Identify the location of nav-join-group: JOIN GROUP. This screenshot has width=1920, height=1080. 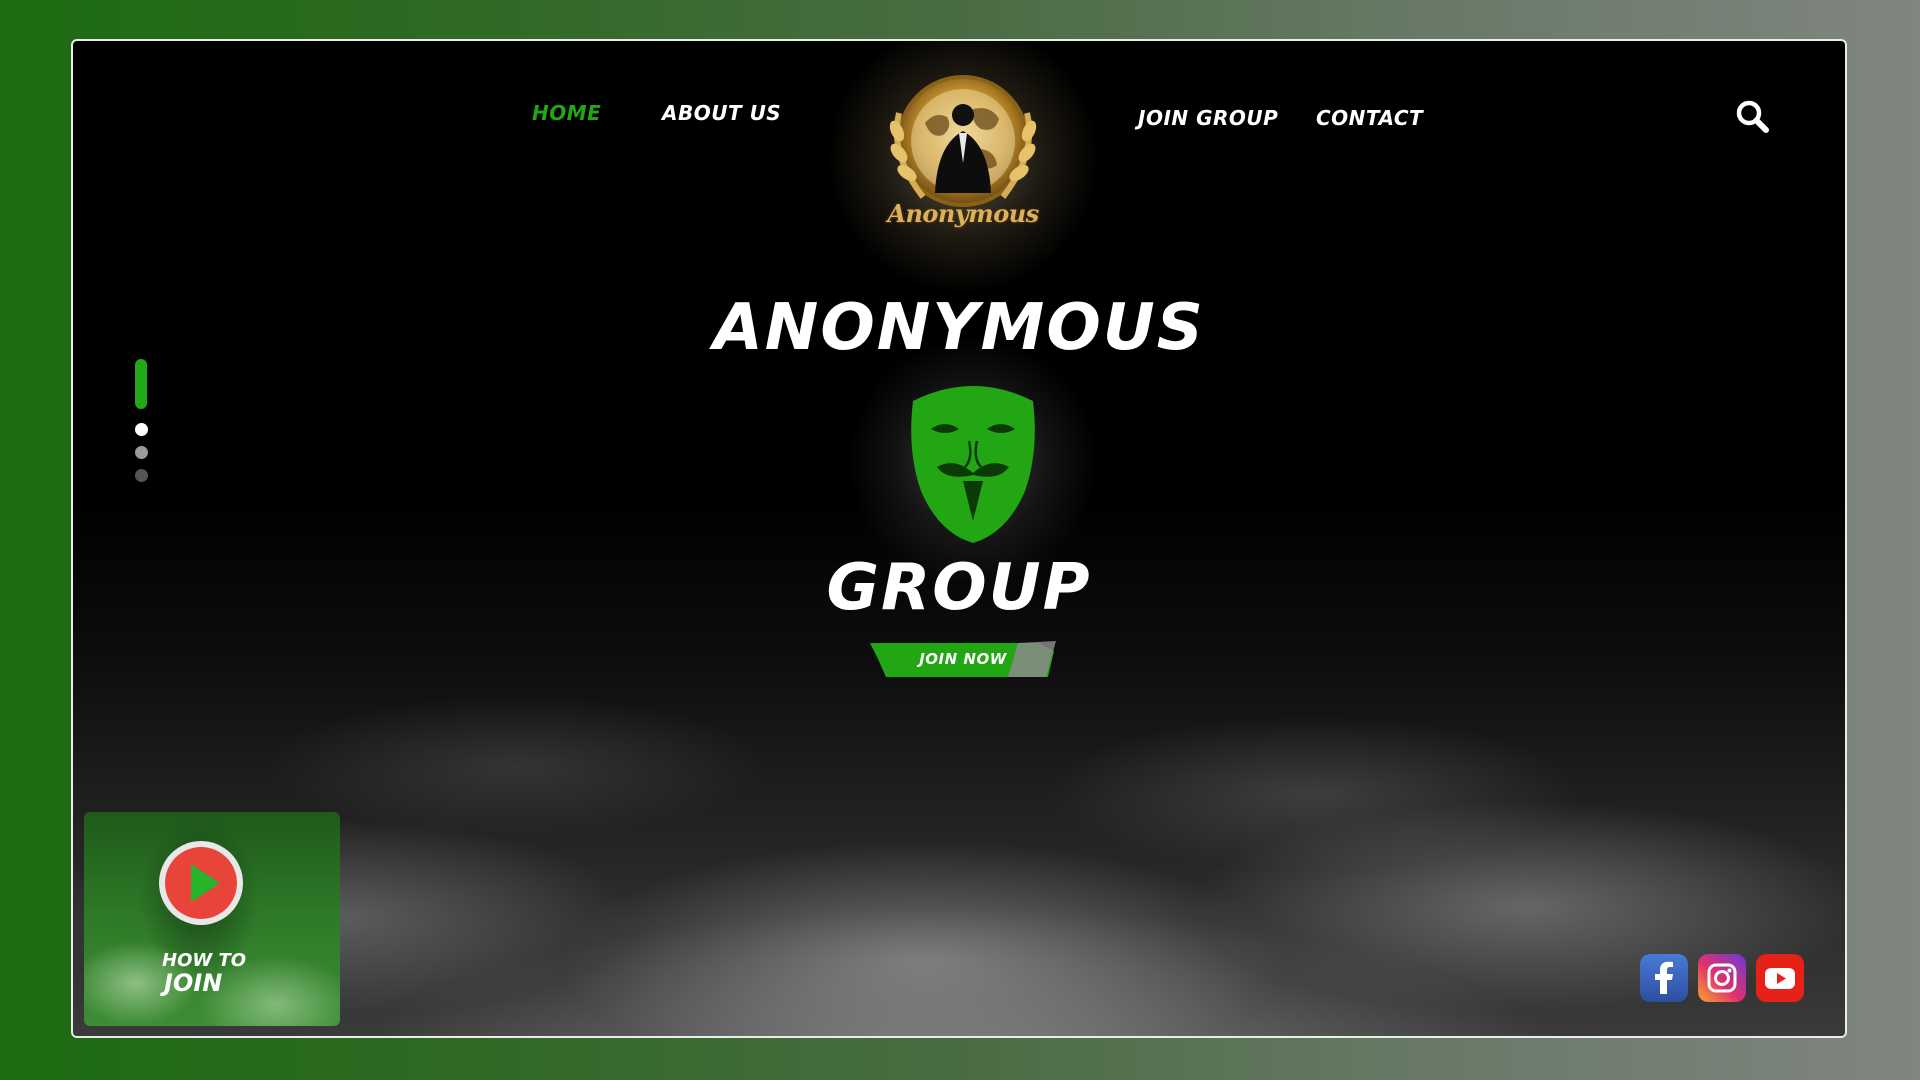
(1208, 118).